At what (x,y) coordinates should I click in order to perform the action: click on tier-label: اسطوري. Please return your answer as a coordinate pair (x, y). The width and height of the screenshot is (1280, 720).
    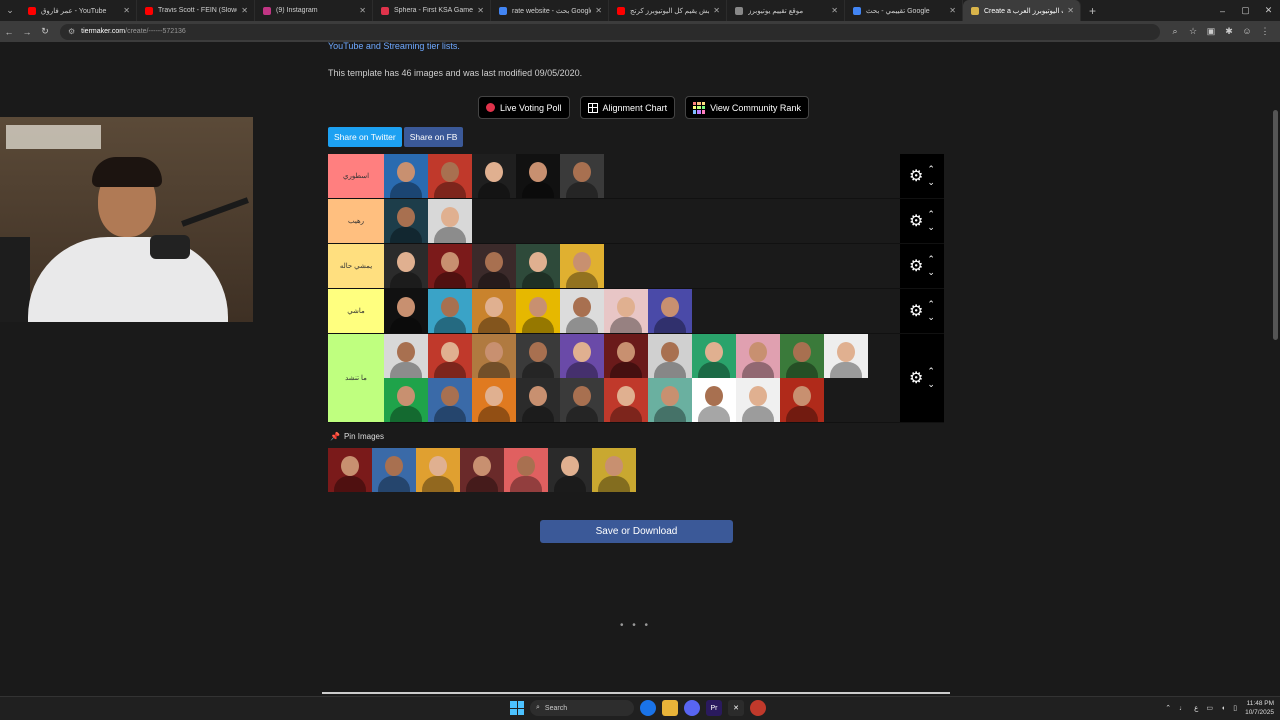
    Looking at the image, I should click on (356, 176).